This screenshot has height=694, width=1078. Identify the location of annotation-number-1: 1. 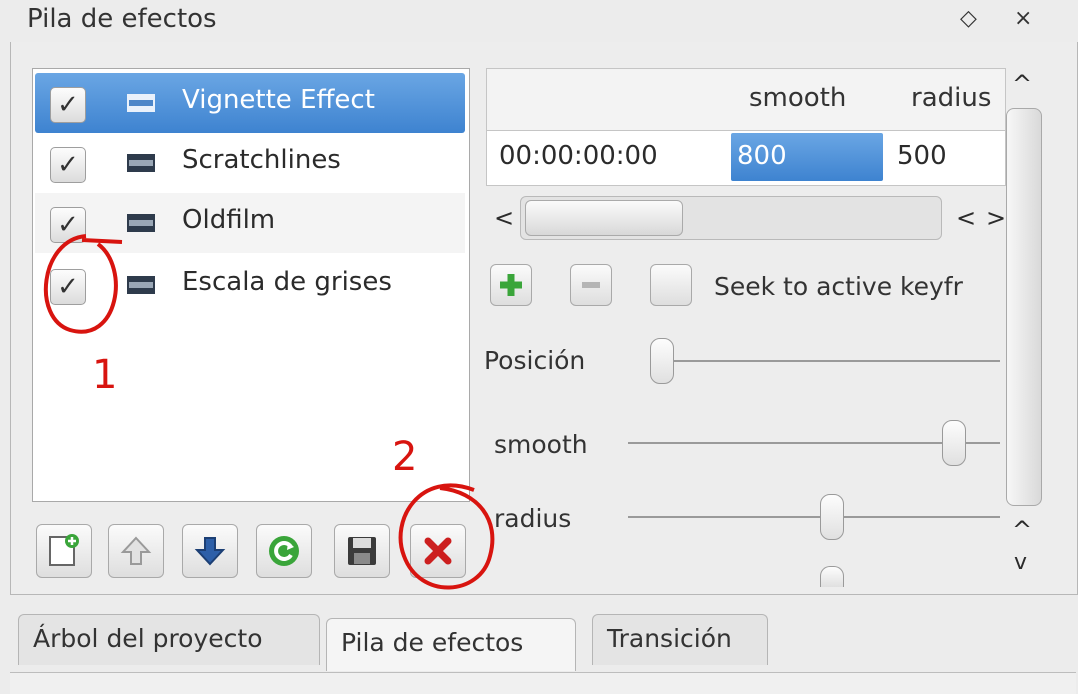
(105, 375).